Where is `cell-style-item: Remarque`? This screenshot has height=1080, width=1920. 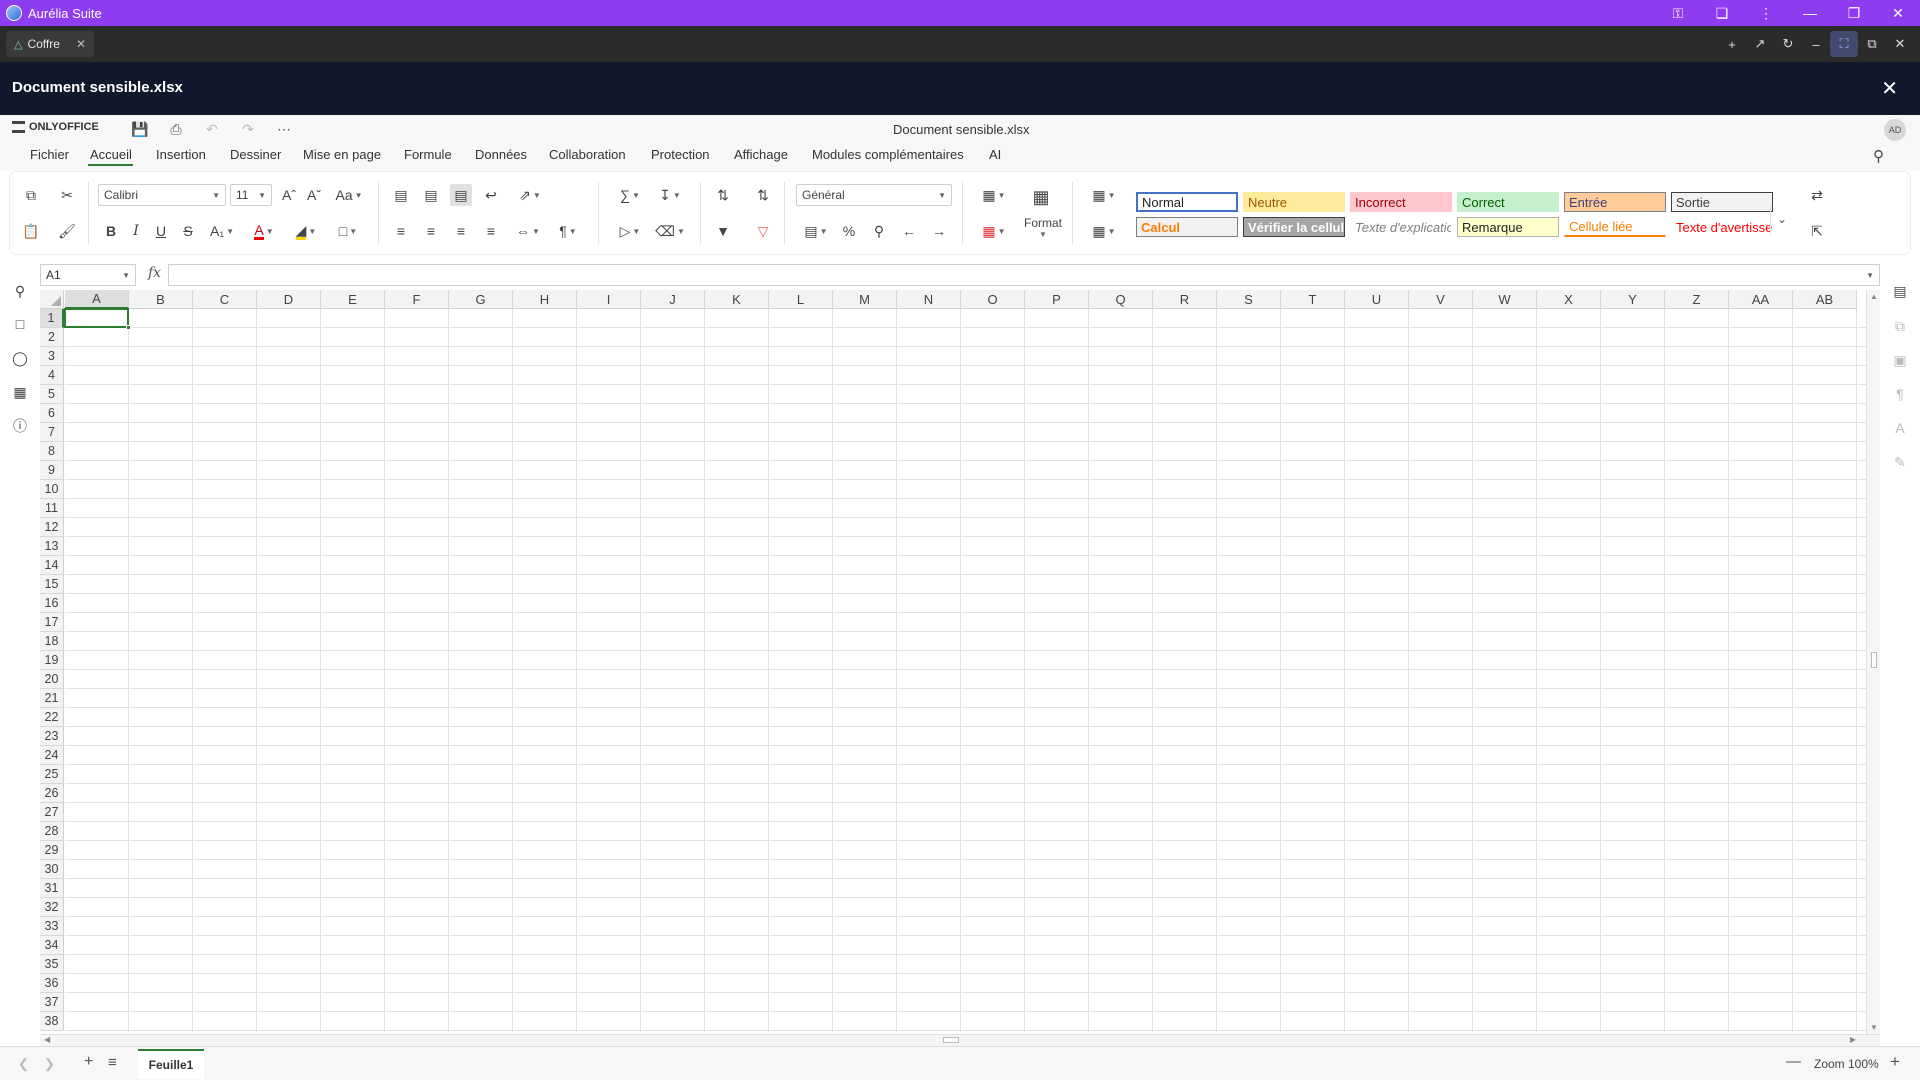
cell-style-item: Remarque is located at coordinates (1508, 227).